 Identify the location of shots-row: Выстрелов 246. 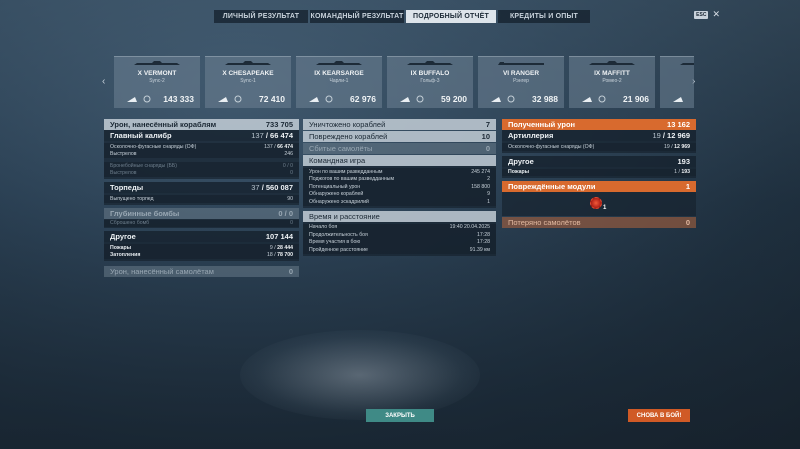
(201, 154).